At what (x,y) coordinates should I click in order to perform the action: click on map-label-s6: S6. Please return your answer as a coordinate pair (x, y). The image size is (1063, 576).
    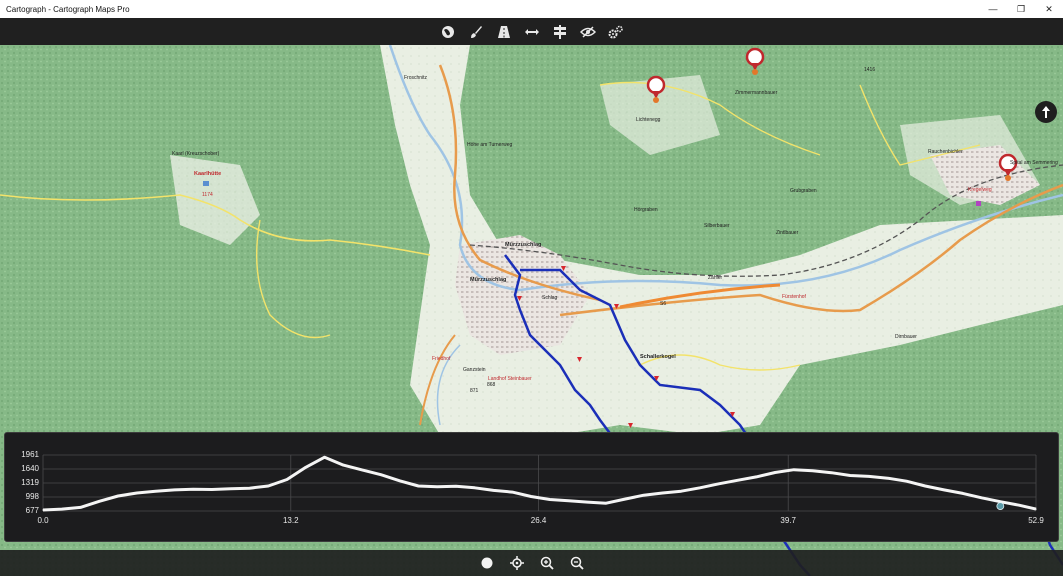
    Looking at the image, I should click on (663, 304).